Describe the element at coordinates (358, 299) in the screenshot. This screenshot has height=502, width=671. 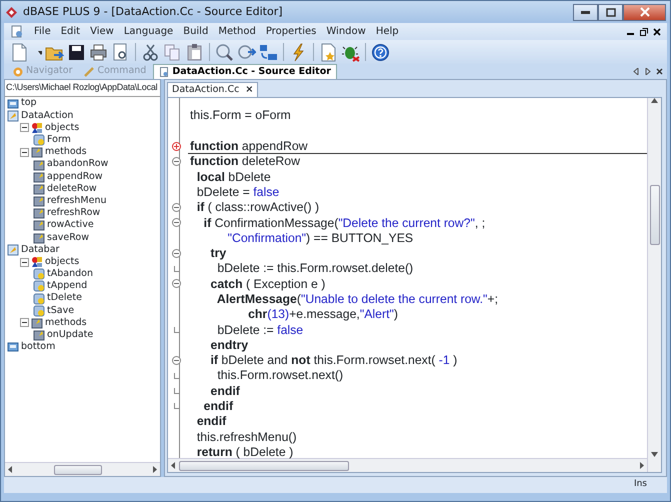
I see `code-line: AlertMessage("Unable to delete the current row."+;` at that location.